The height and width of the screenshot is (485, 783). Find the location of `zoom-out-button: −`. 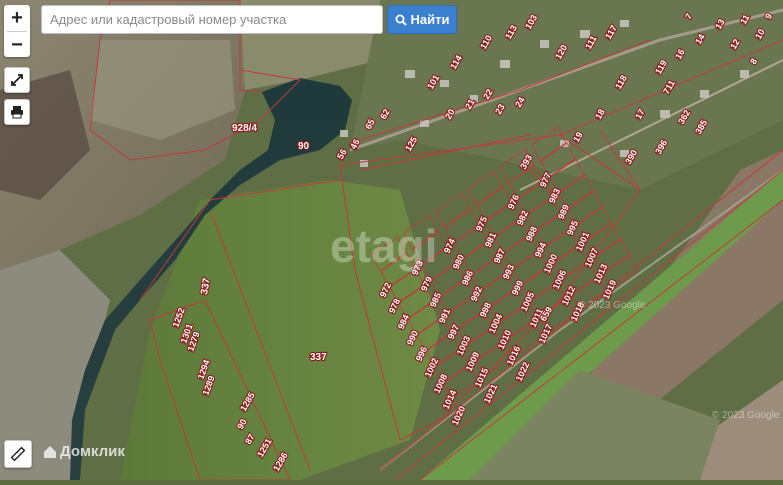

zoom-out-button: − is located at coordinates (17, 45).